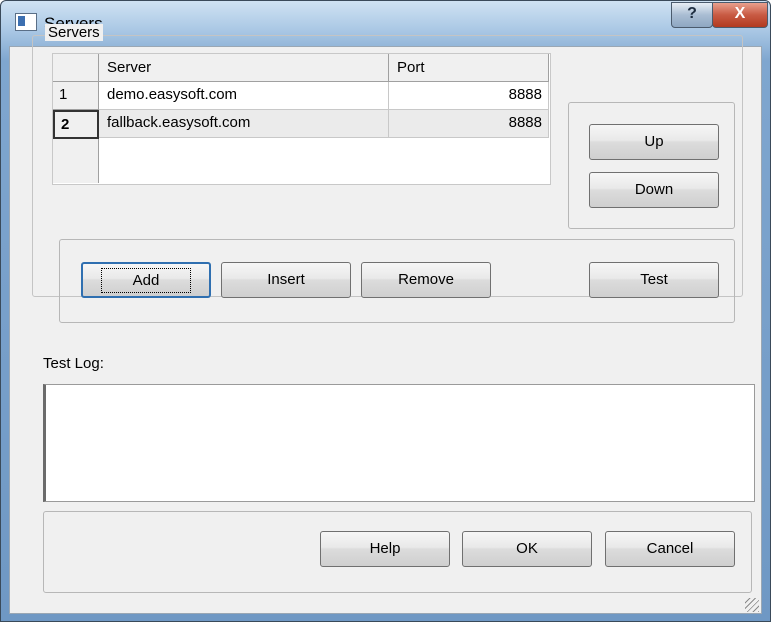 The width and height of the screenshot is (771, 622). I want to click on up-button: Up, so click(654, 142).